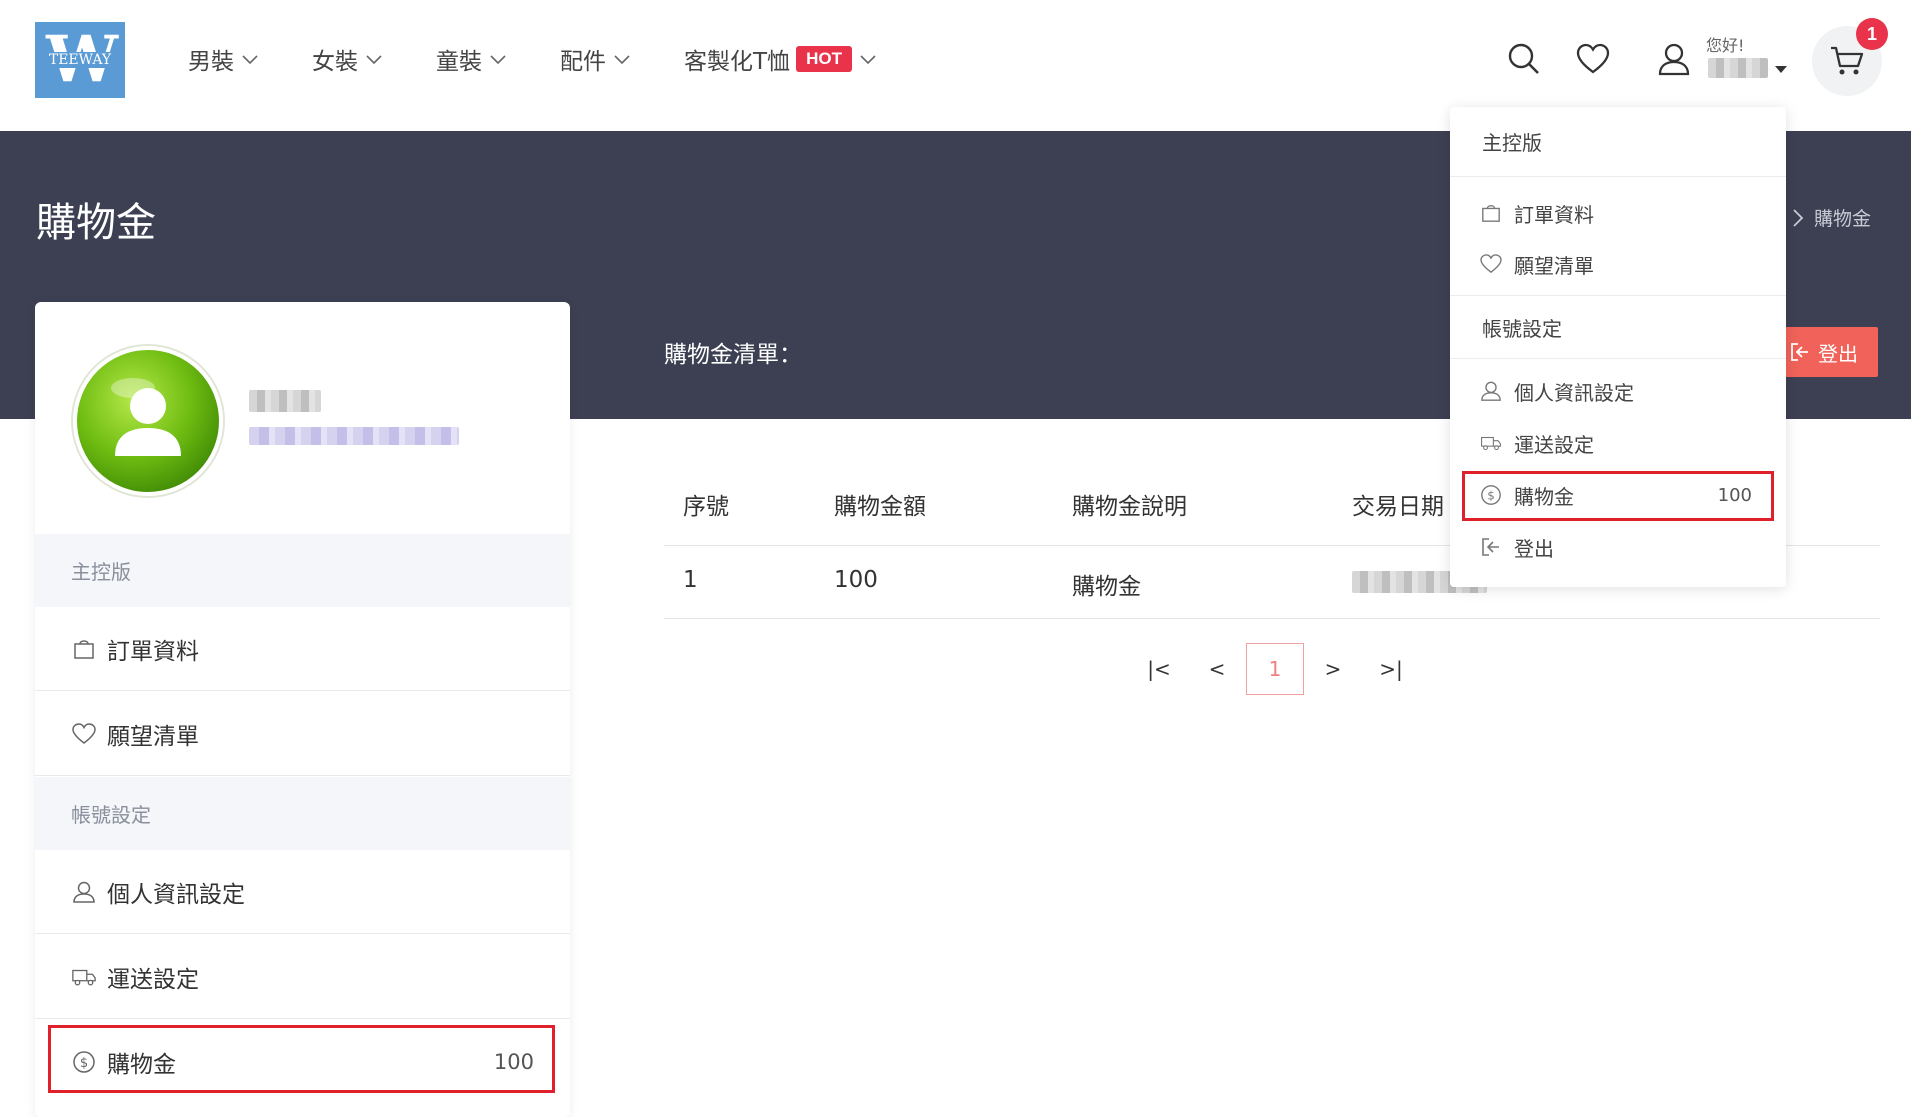  Describe the element at coordinates (146, 417) in the screenshot. I see `user-silhouette-icon` at that location.